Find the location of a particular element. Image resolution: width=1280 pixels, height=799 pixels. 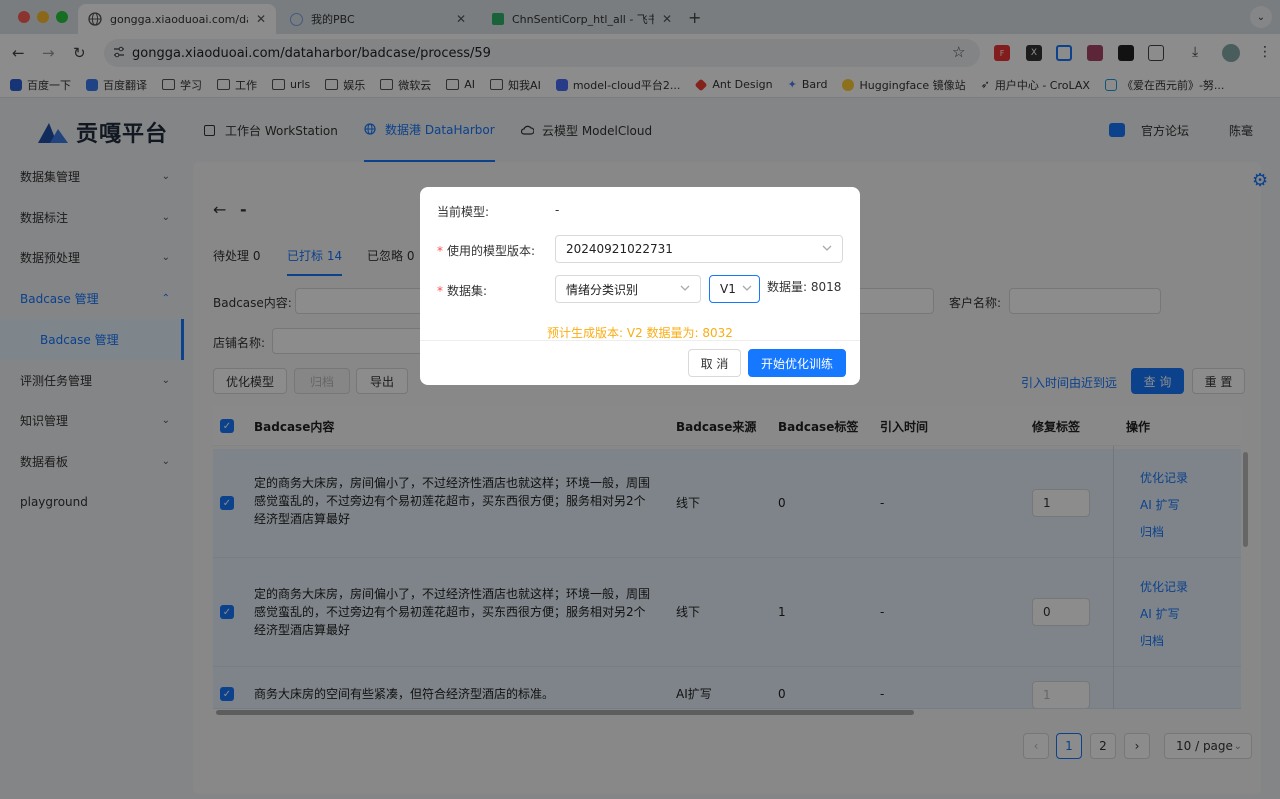

cancel-button: 取 消 is located at coordinates (714, 363).